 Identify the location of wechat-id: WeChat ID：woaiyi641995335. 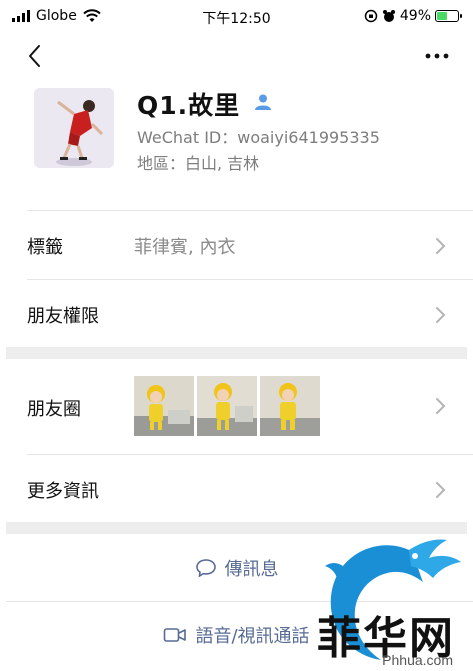
(258, 137).